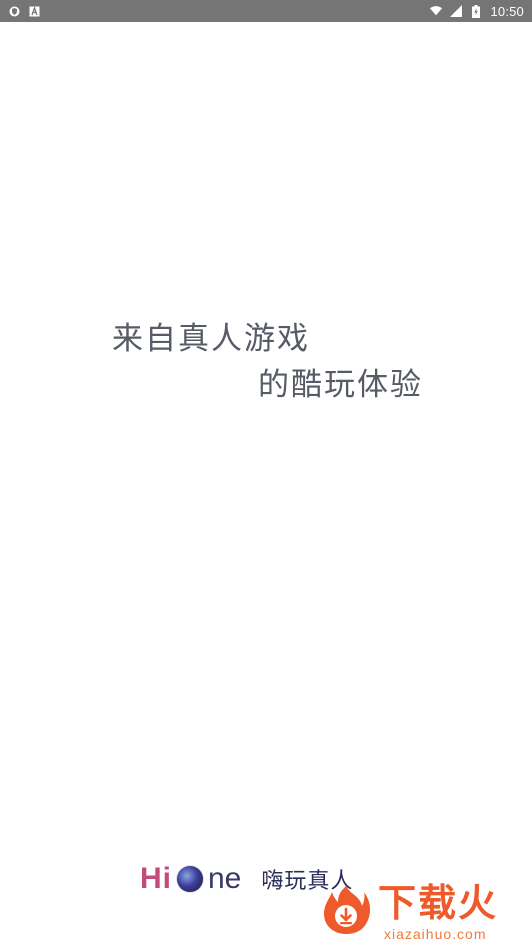  I want to click on watermark-title: 下载火, so click(438, 903).